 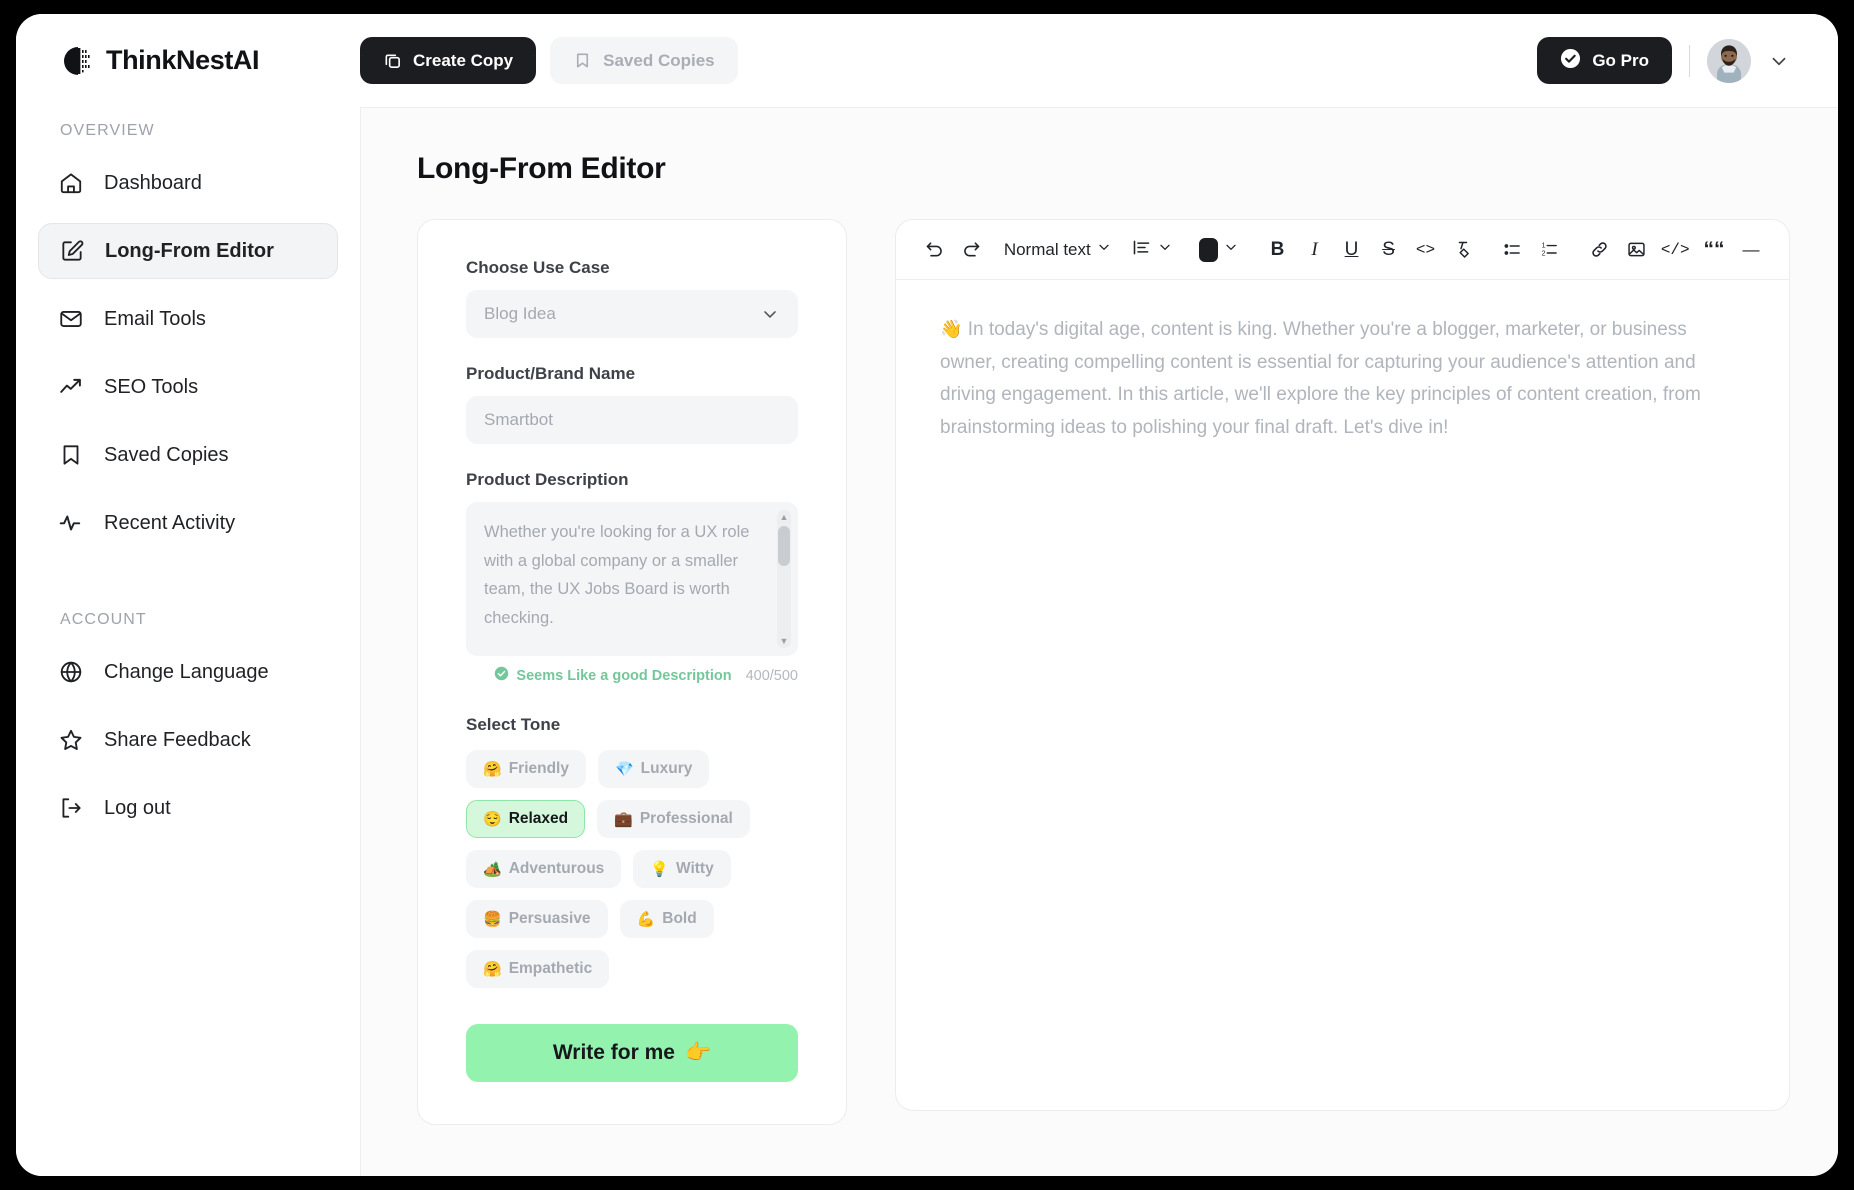 What do you see at coordinates (71, 740) in the screenshot?
I see `star-icon` at bounding box center [71, 740].